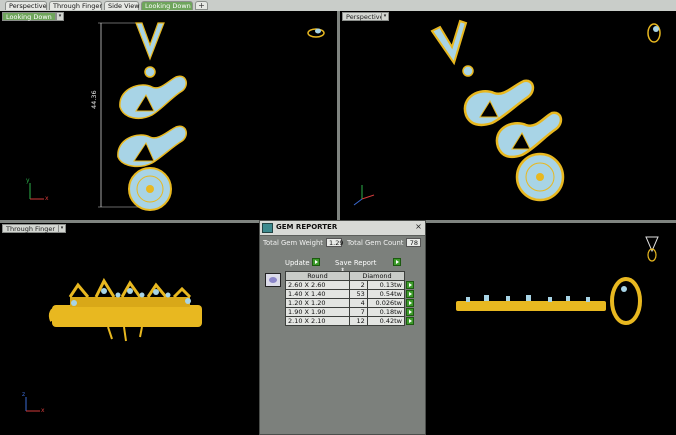 The height and width of the screenshot is (435, 676). I want to click on gem-reporter-titlebar: GEM REPORTER ×, so click(342, 228).